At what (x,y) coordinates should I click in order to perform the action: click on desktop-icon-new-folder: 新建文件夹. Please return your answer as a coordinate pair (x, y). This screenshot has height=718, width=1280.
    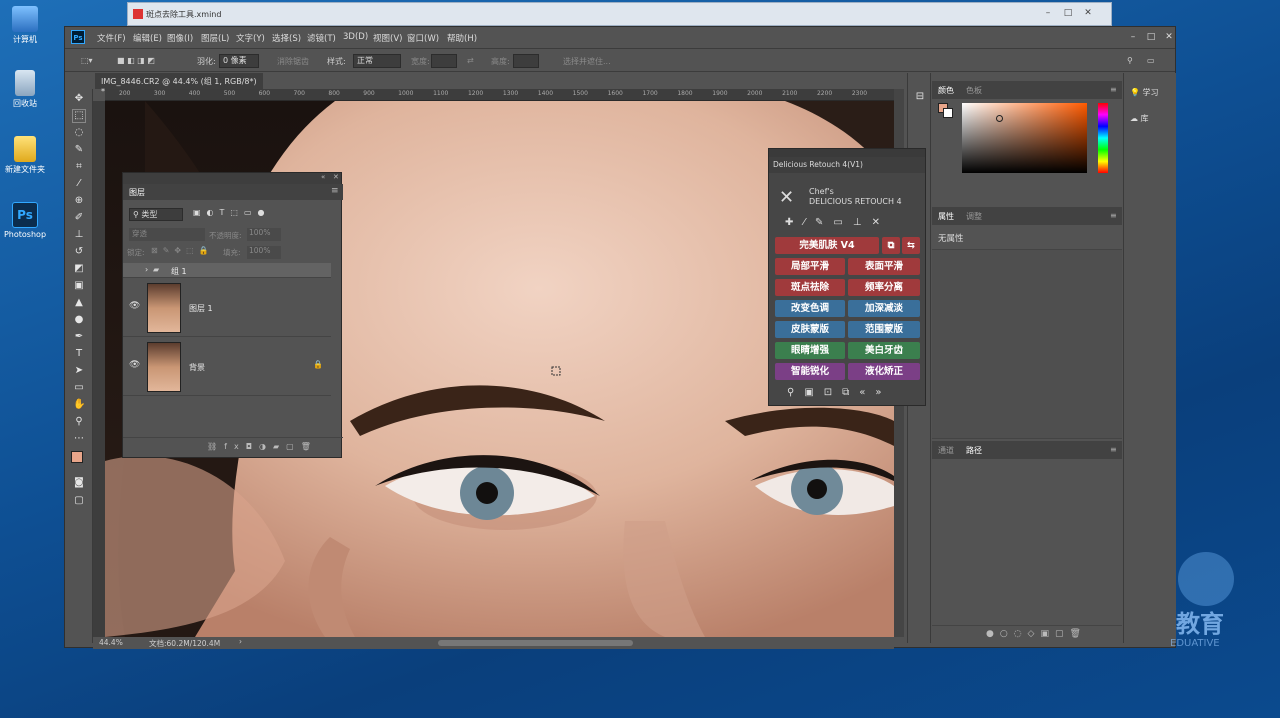
    Looking at the image, I should click on (25, 155).